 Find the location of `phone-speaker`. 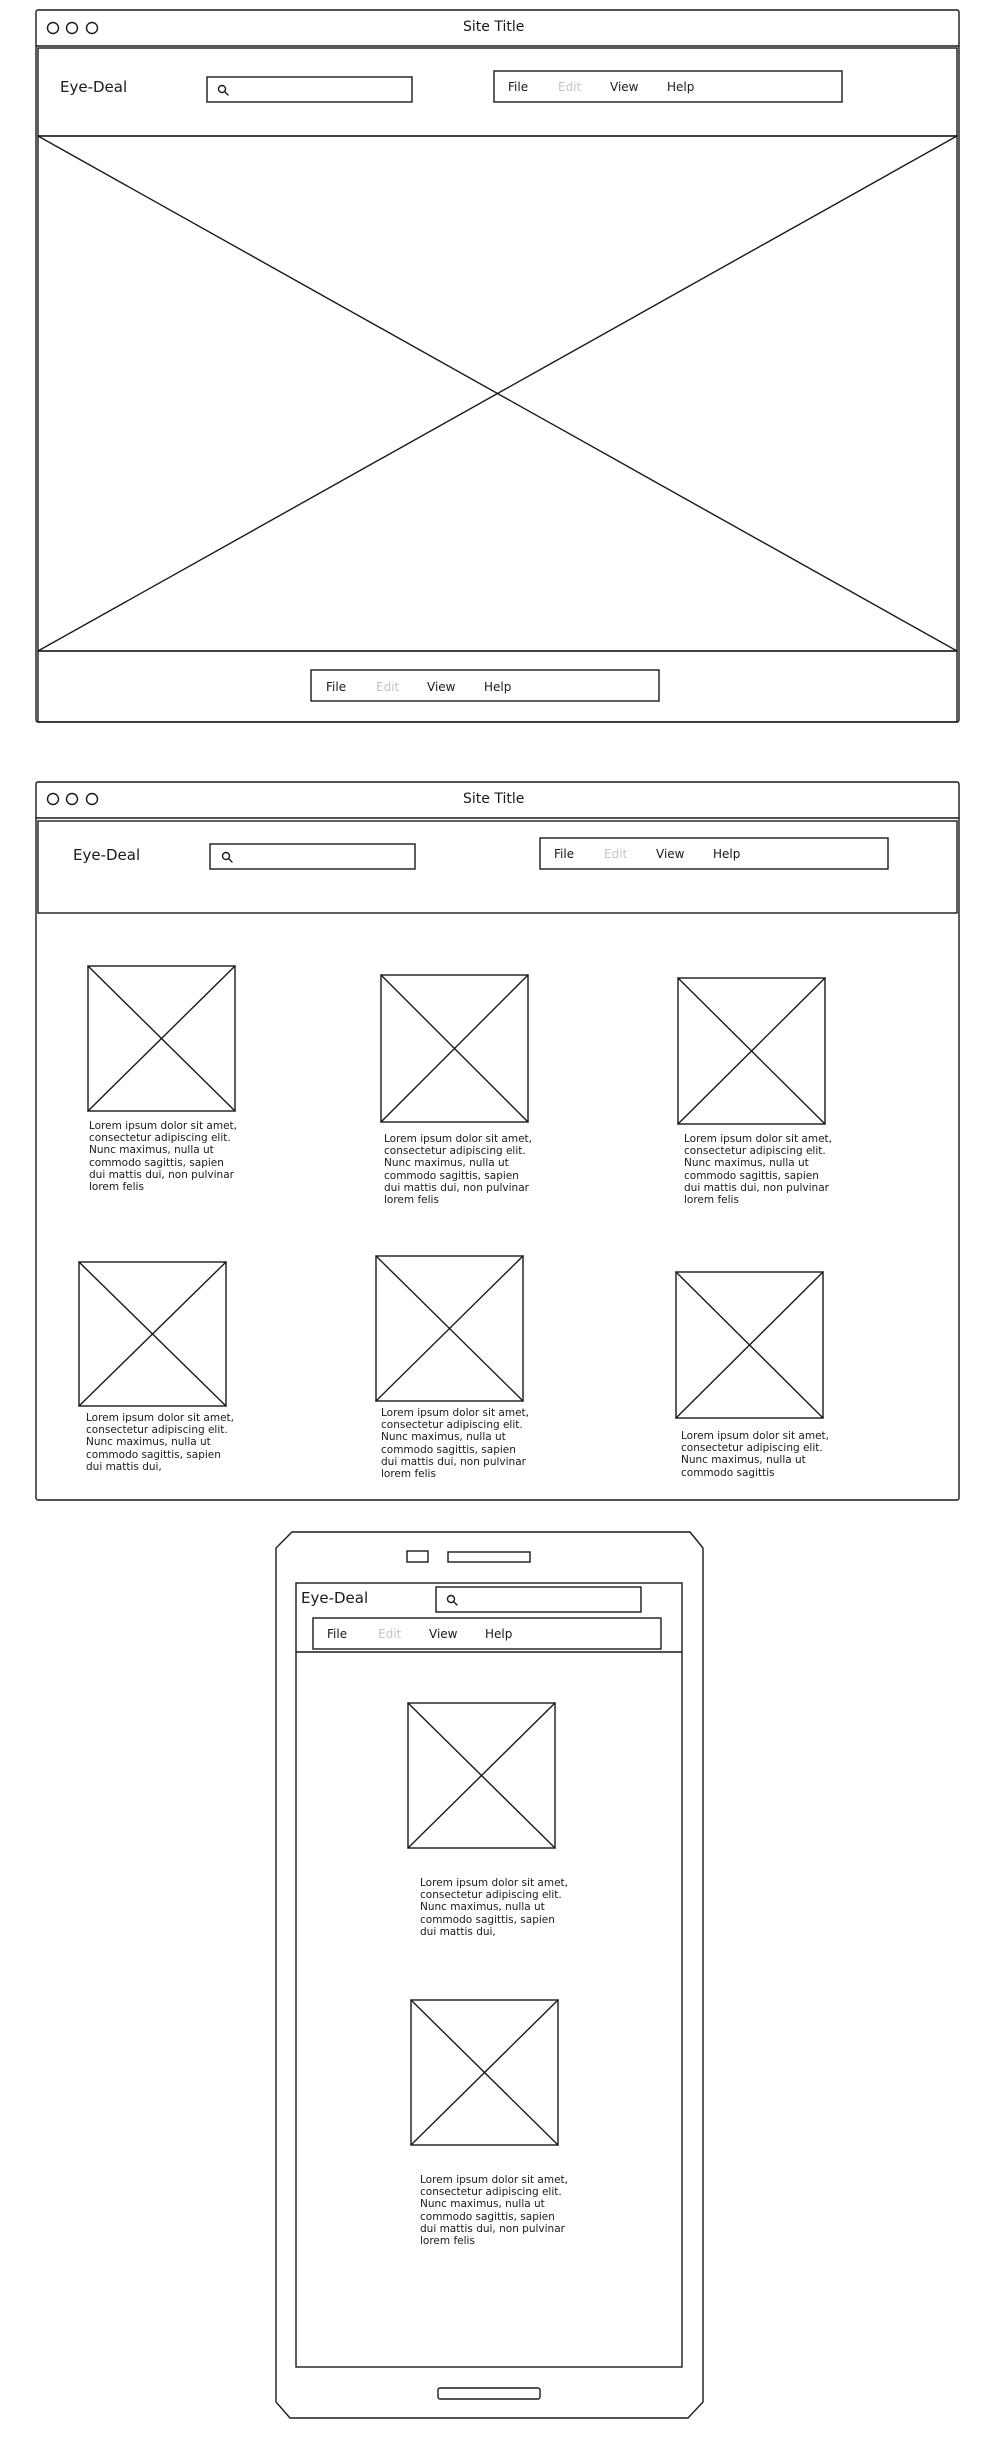

phone-speaker is located at coordinates (489, 1557).